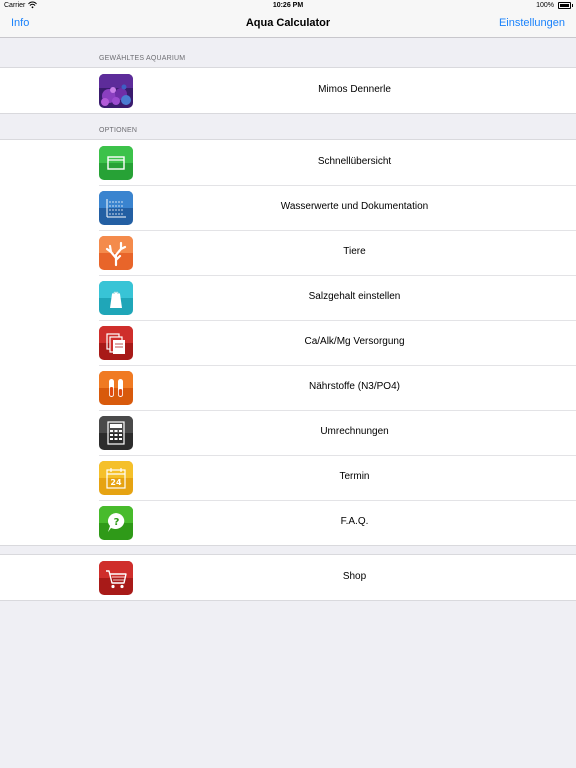 The width and height of the screenshot is (576, 768). I want to click on clock: 10:26 PM, so click(288, 5).